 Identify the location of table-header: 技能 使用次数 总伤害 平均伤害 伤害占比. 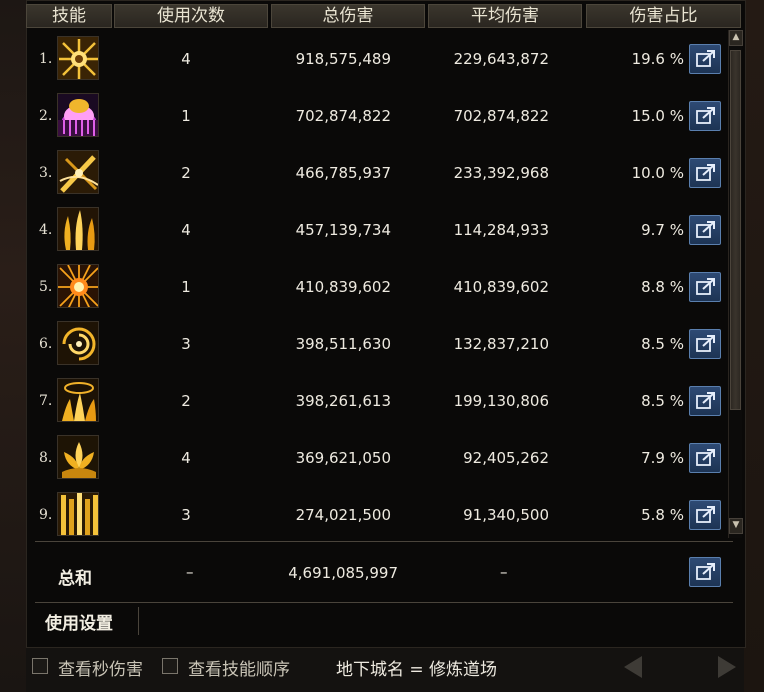
(386, 17).